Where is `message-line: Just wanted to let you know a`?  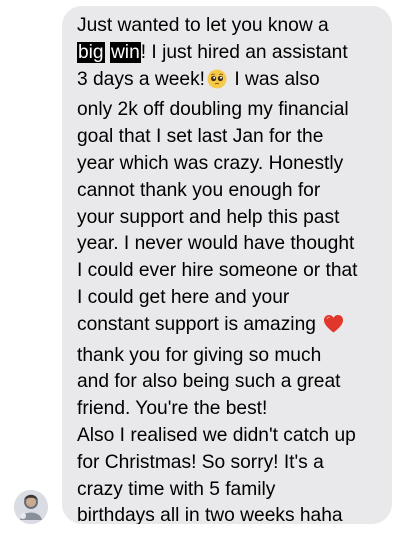 message-line: Just wanted to let you know a is located at coordinates (203, 25).